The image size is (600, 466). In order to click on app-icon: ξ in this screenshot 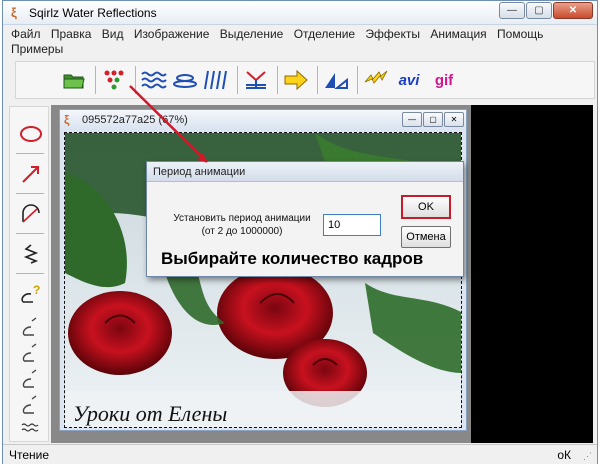, I will do `click(14, 12)`.